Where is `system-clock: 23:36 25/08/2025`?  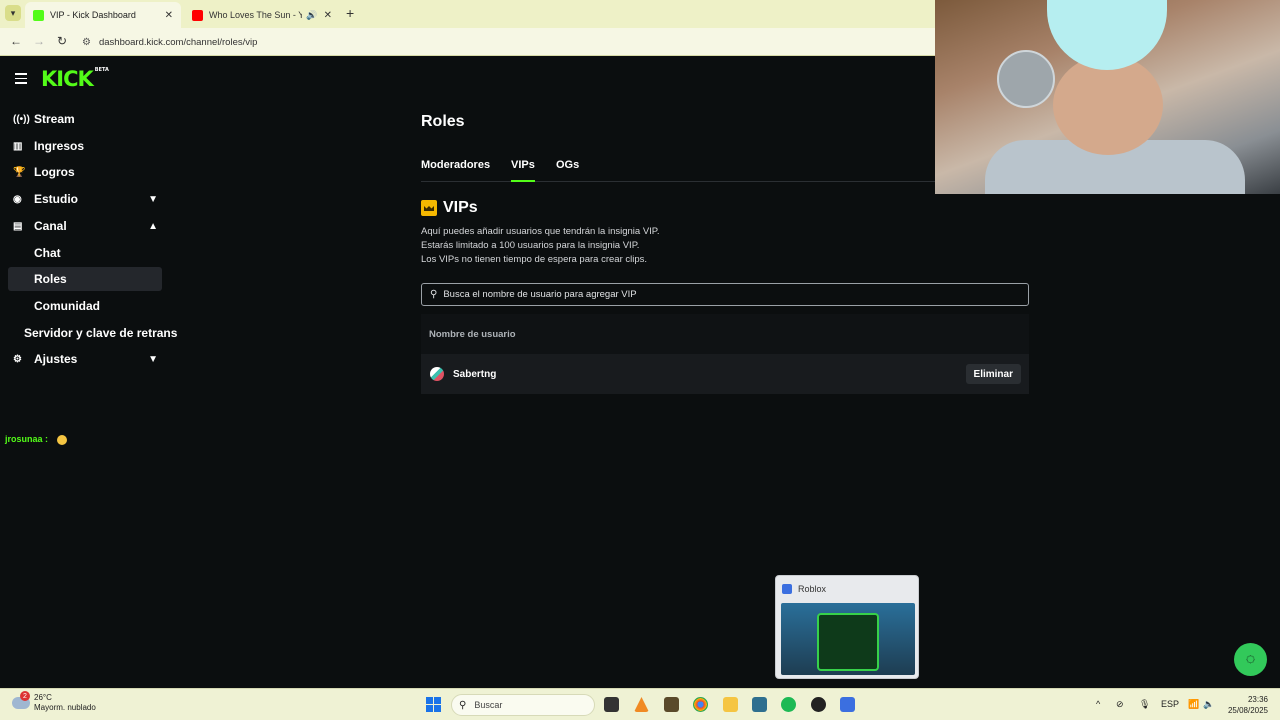
system-clock: 23:36 25/08/2025 is located at coordinates (1248, 705).